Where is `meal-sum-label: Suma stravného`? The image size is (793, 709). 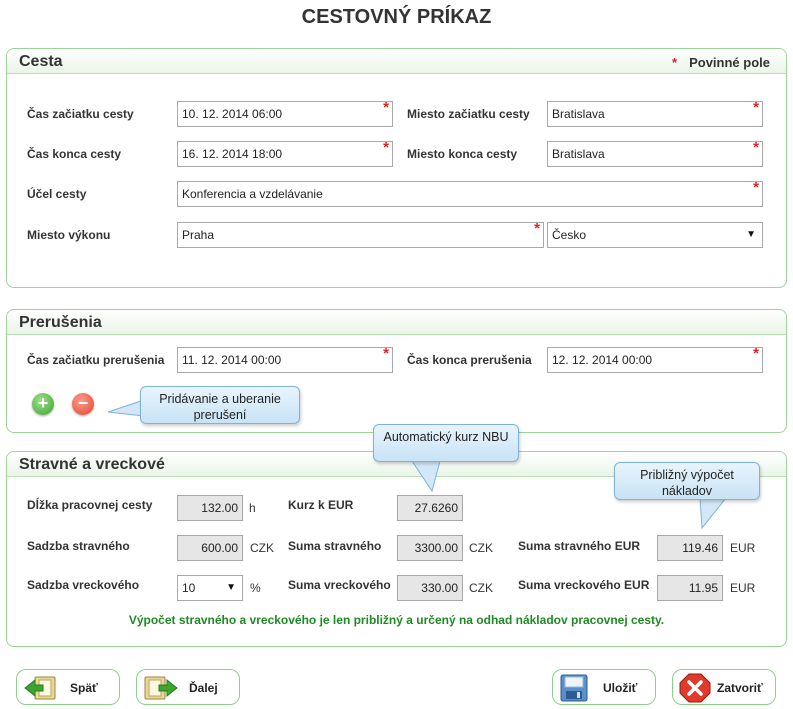 meal-sum-label: Suma stravného is located at coordinates (335, 546).